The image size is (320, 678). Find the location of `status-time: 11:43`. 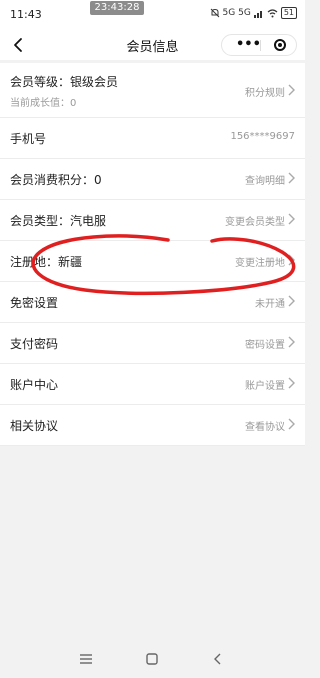

status-time: 11:43 is located at coordinates (26, 14).